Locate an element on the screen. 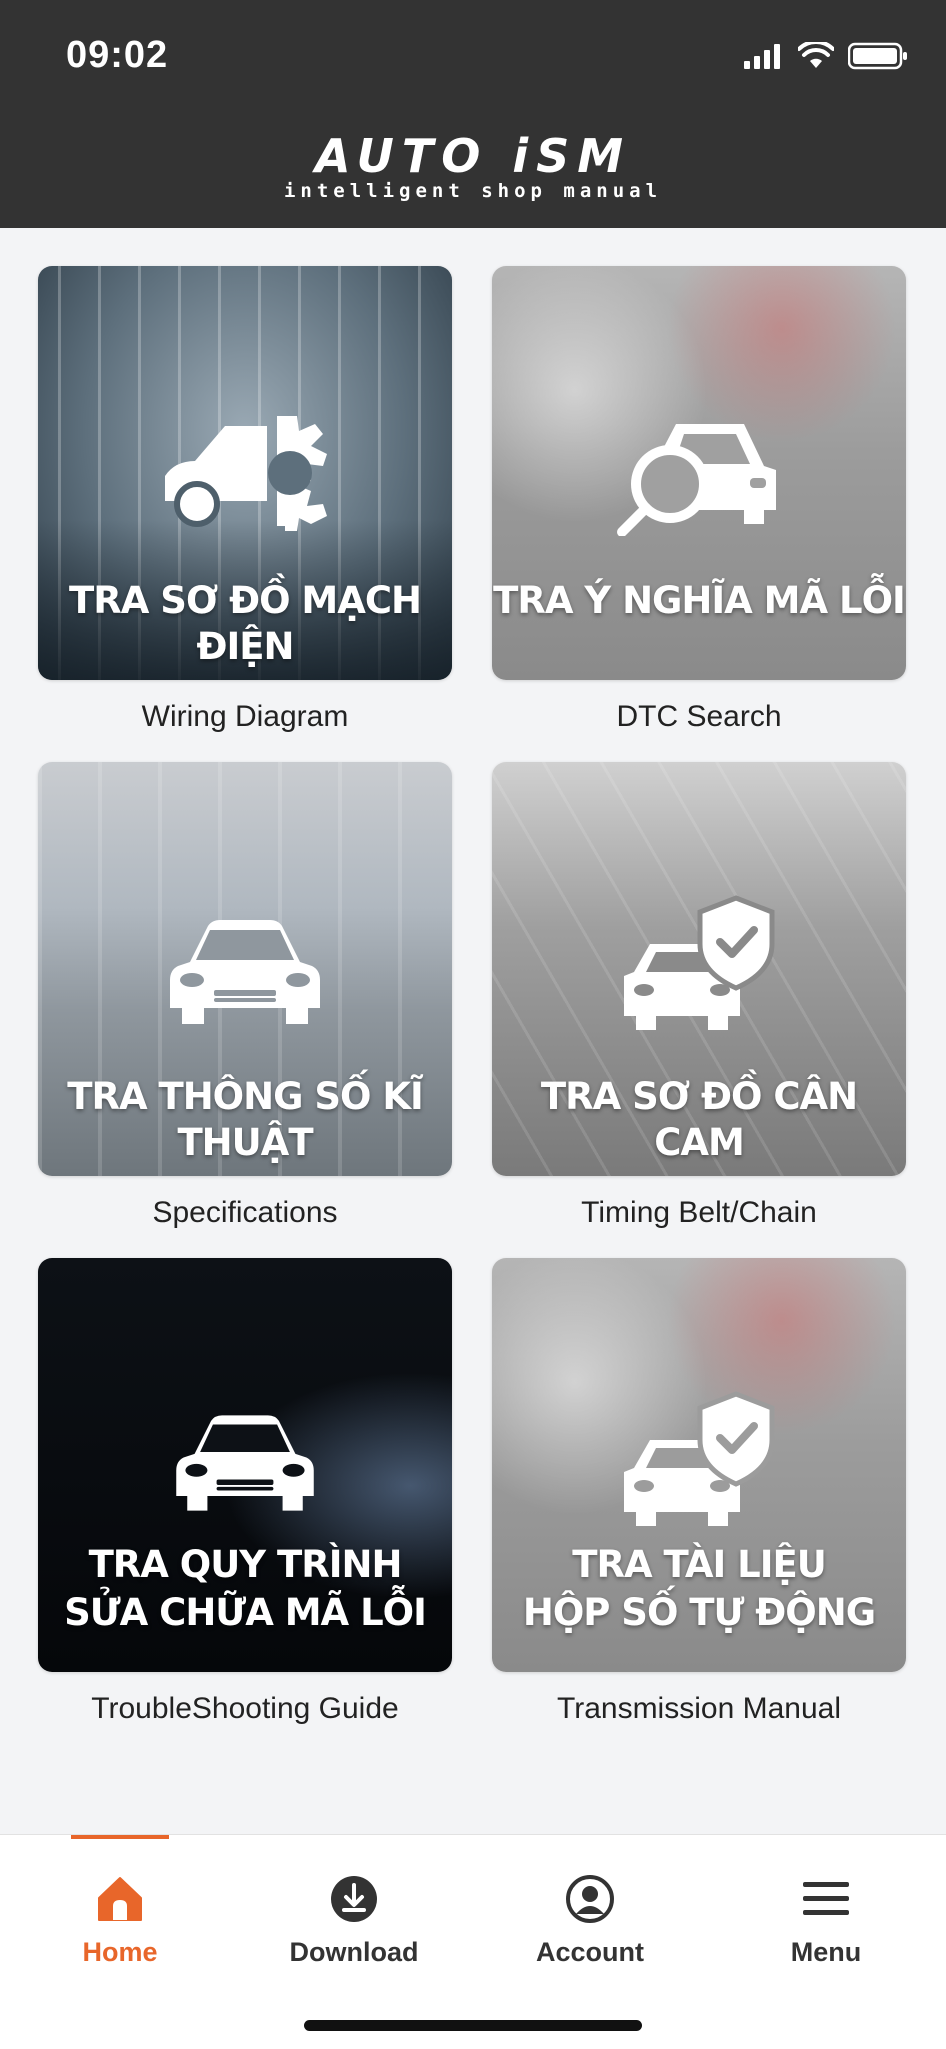  signal-icon is located at coordinates (762, 56).